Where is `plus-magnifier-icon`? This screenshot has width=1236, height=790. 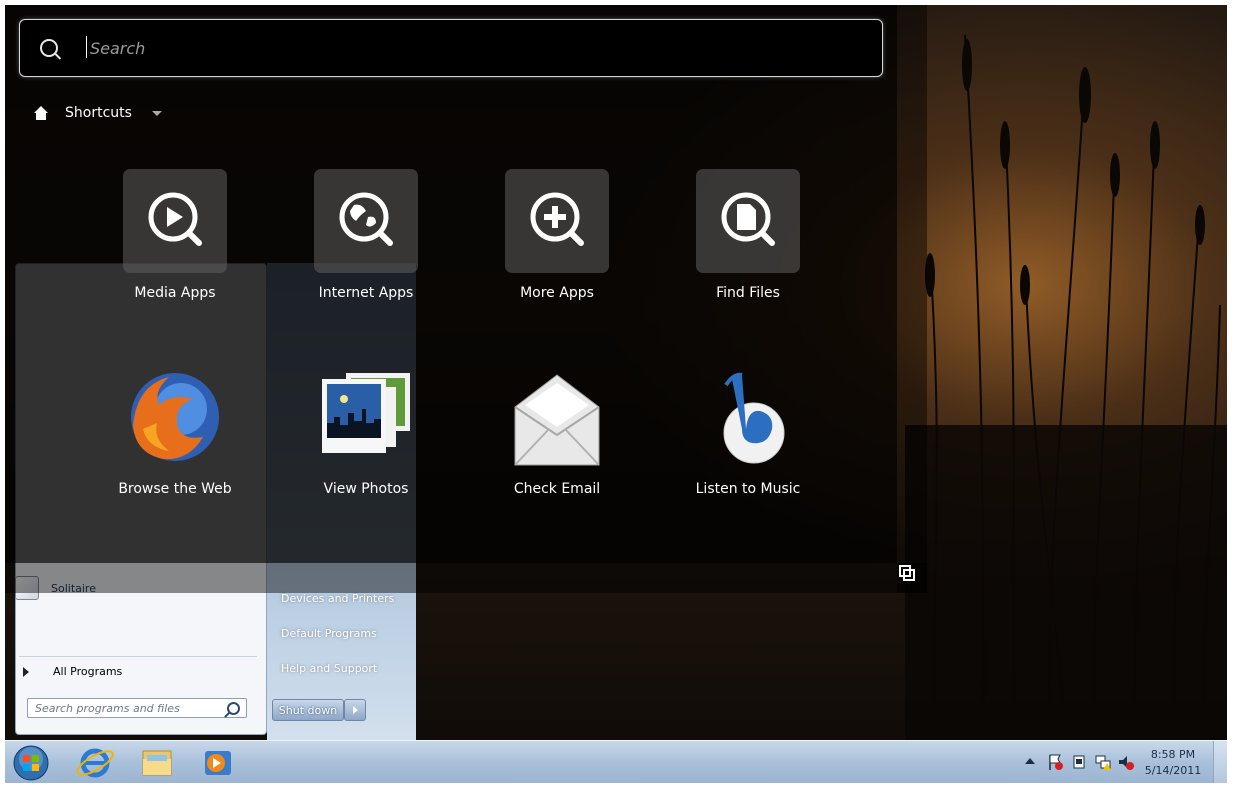
plus-magnifier-icon is located at coordinates (557, 219).